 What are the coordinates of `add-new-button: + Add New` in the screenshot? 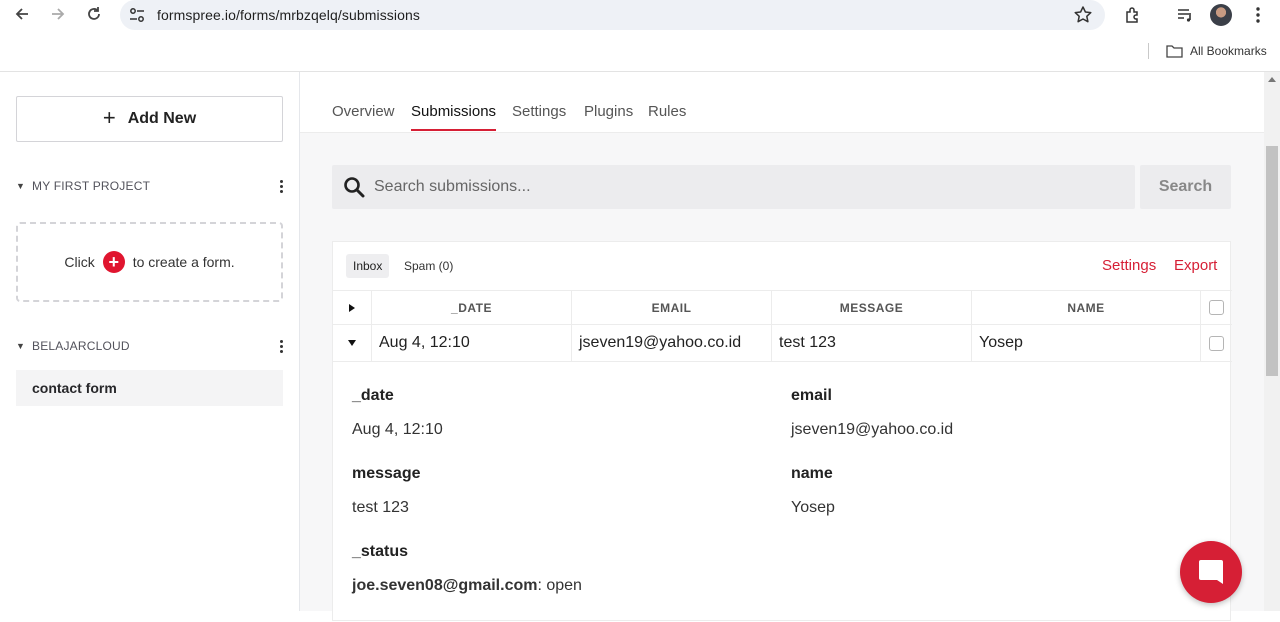 It's located at (149, 119).